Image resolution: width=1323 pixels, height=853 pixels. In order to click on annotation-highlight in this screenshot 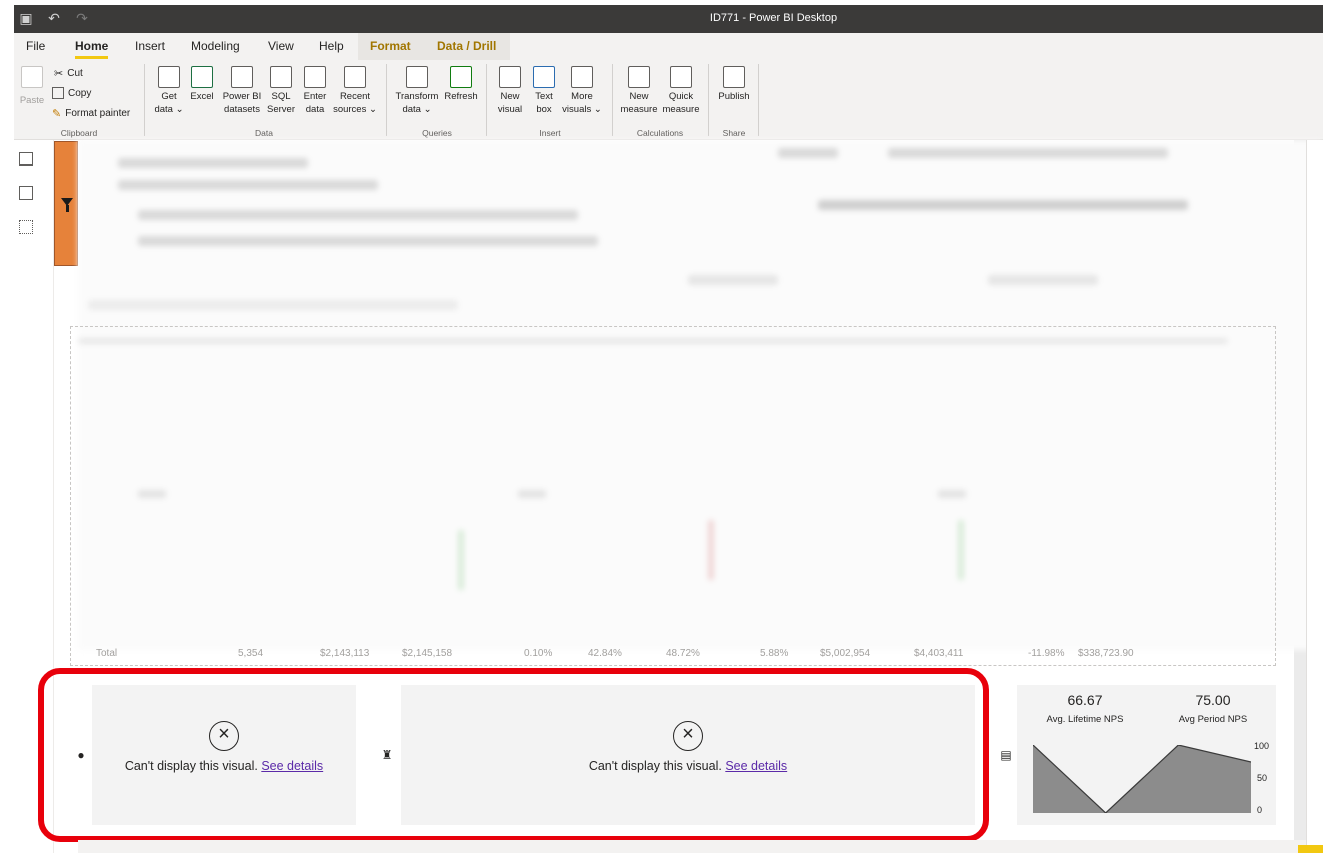, I will do `click(513, 755)`.